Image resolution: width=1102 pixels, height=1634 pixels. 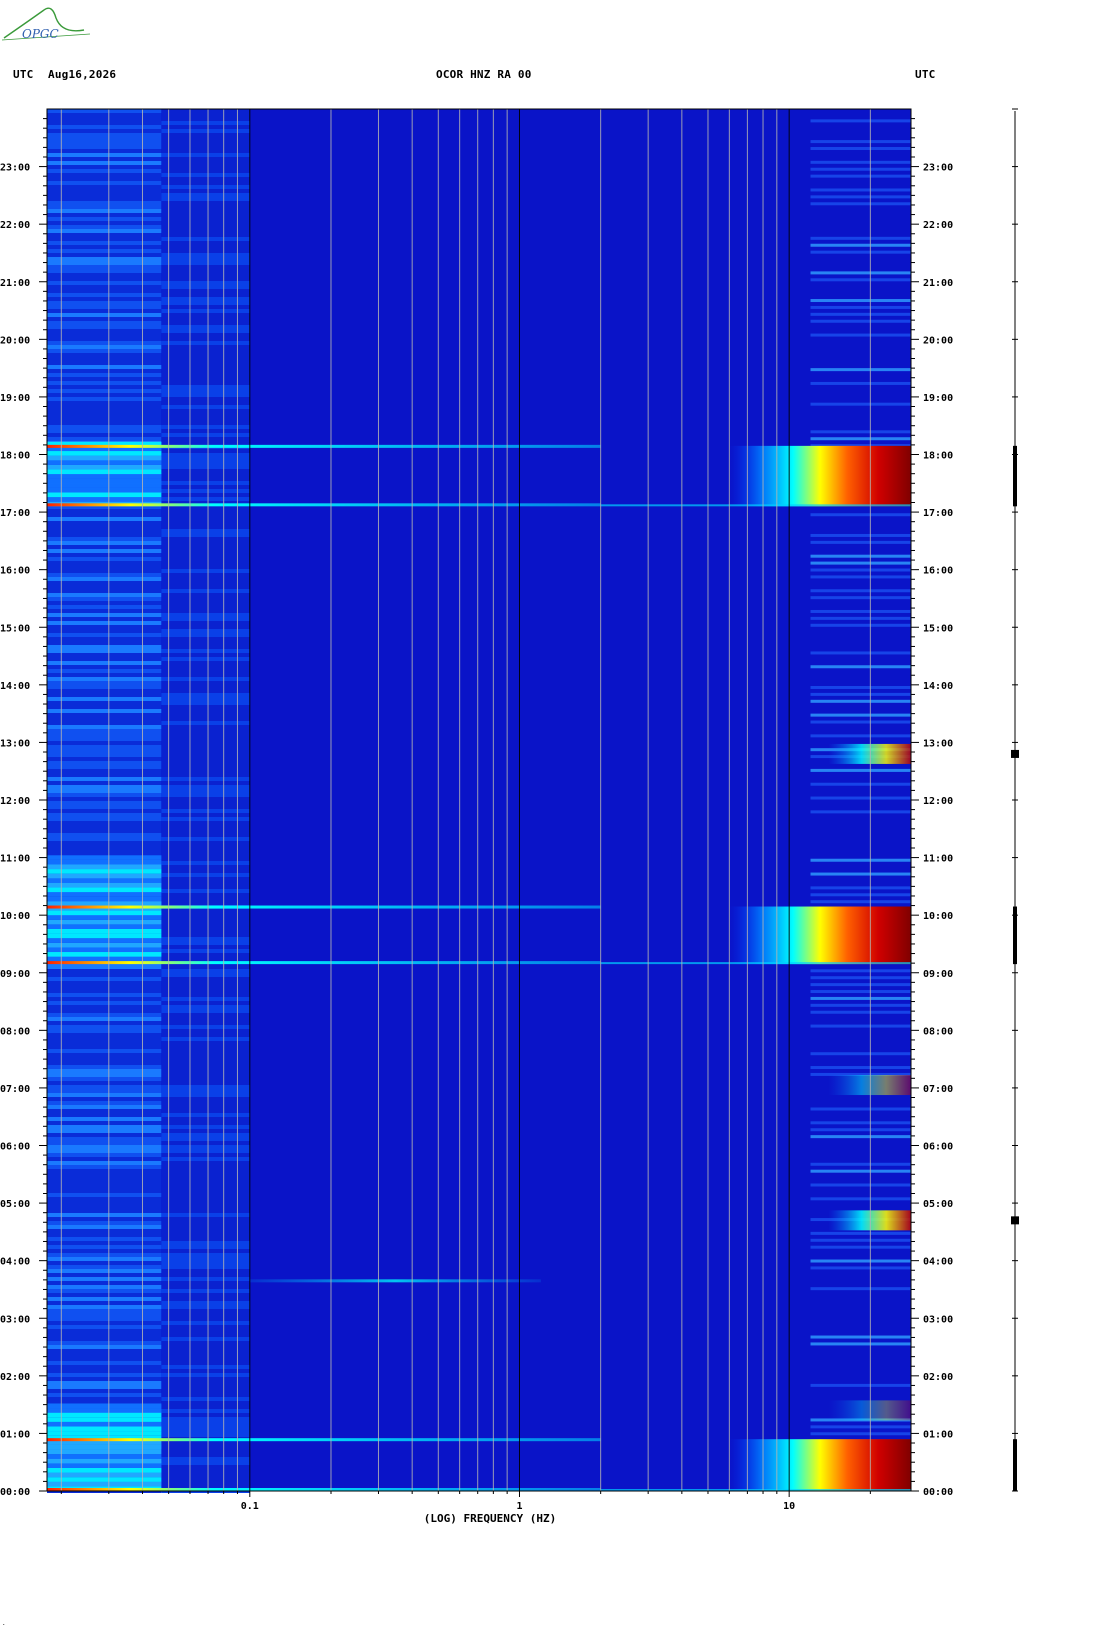 I want to click on y-tick-label-left: 18:00, so click(x=15, y=456).